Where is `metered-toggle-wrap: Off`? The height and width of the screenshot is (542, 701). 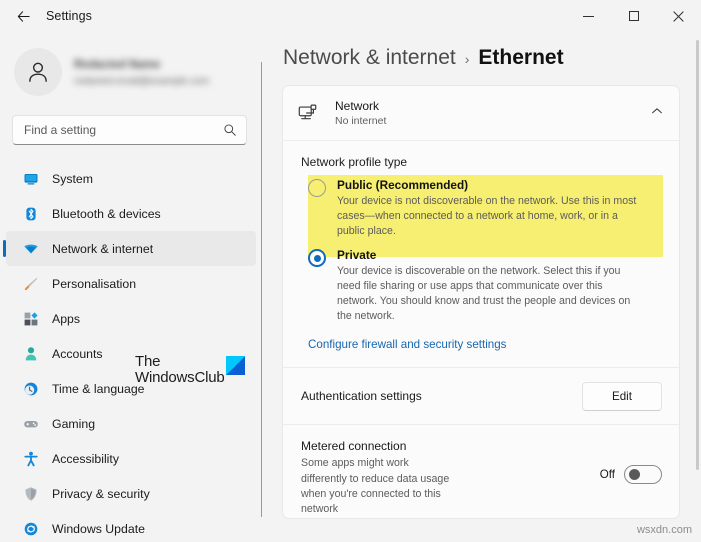 metered-toggle-wrap: Off is located at coordinates (630, 462).